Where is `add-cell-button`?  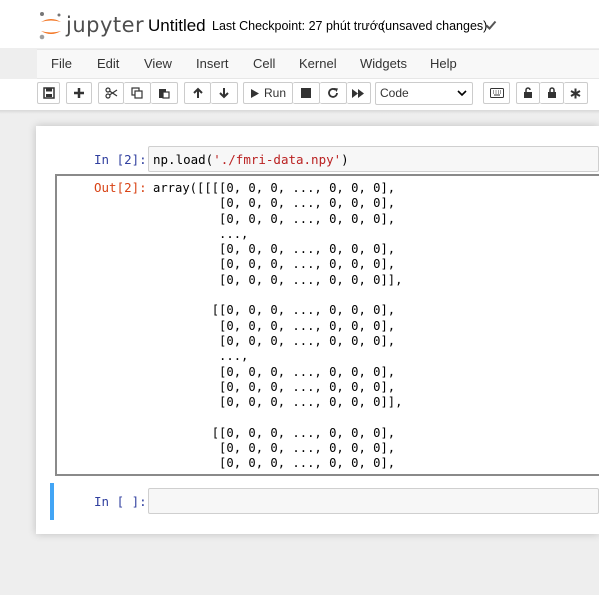 add-cell-button is located at coordinates (79, 93).